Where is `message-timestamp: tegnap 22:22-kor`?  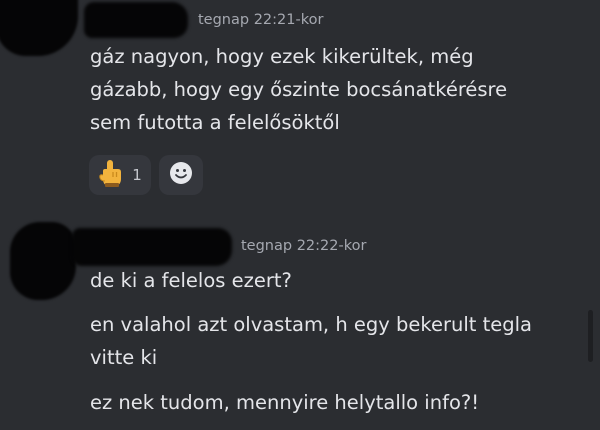 message-timestamp: tegnap 22:22-kor is located at coordinates (304, 246).